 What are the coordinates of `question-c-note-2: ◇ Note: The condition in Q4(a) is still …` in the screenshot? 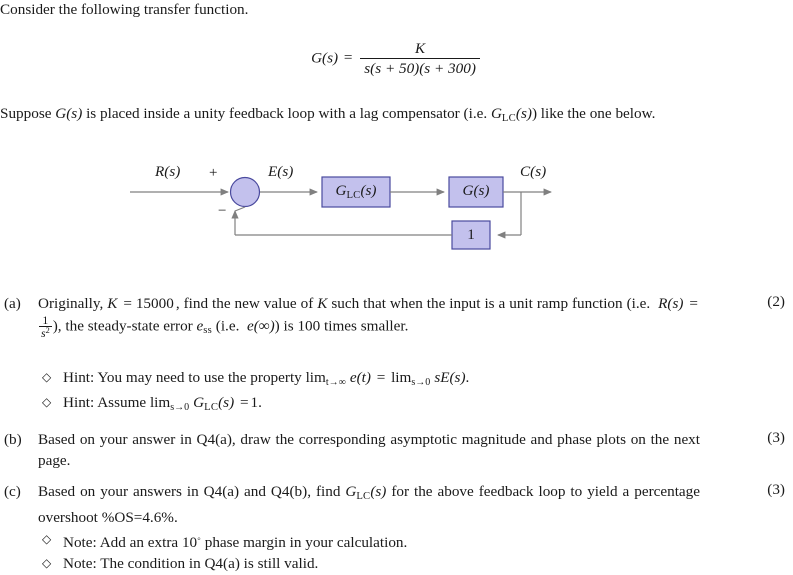 It's located at (180, 563).